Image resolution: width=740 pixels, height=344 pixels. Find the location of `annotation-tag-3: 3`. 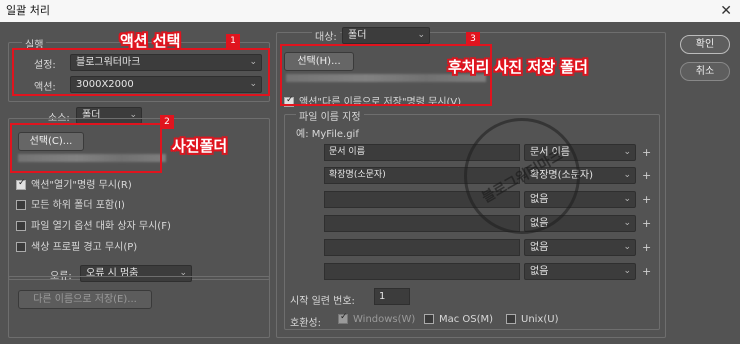

annotation-tag-3: 3 is located at coordinates (473, 39).